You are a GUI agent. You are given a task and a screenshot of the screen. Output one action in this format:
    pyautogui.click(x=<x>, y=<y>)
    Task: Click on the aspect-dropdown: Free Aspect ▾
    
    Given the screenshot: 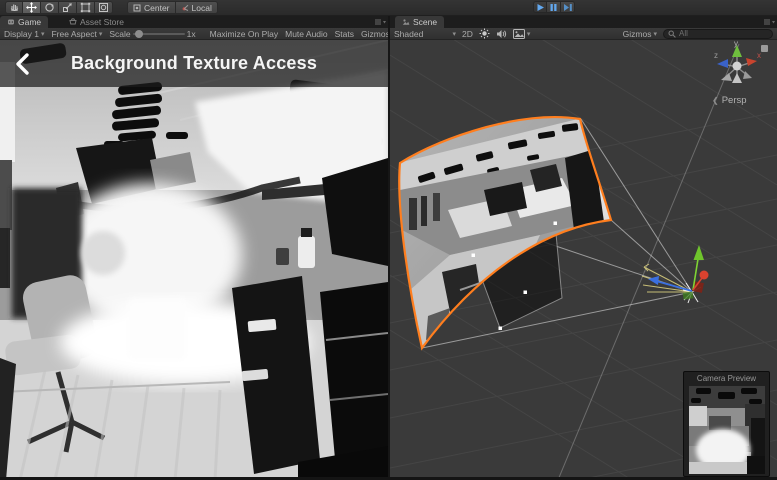 What is the action you would take?
    pyautogui.click(x=76, y=34)
    